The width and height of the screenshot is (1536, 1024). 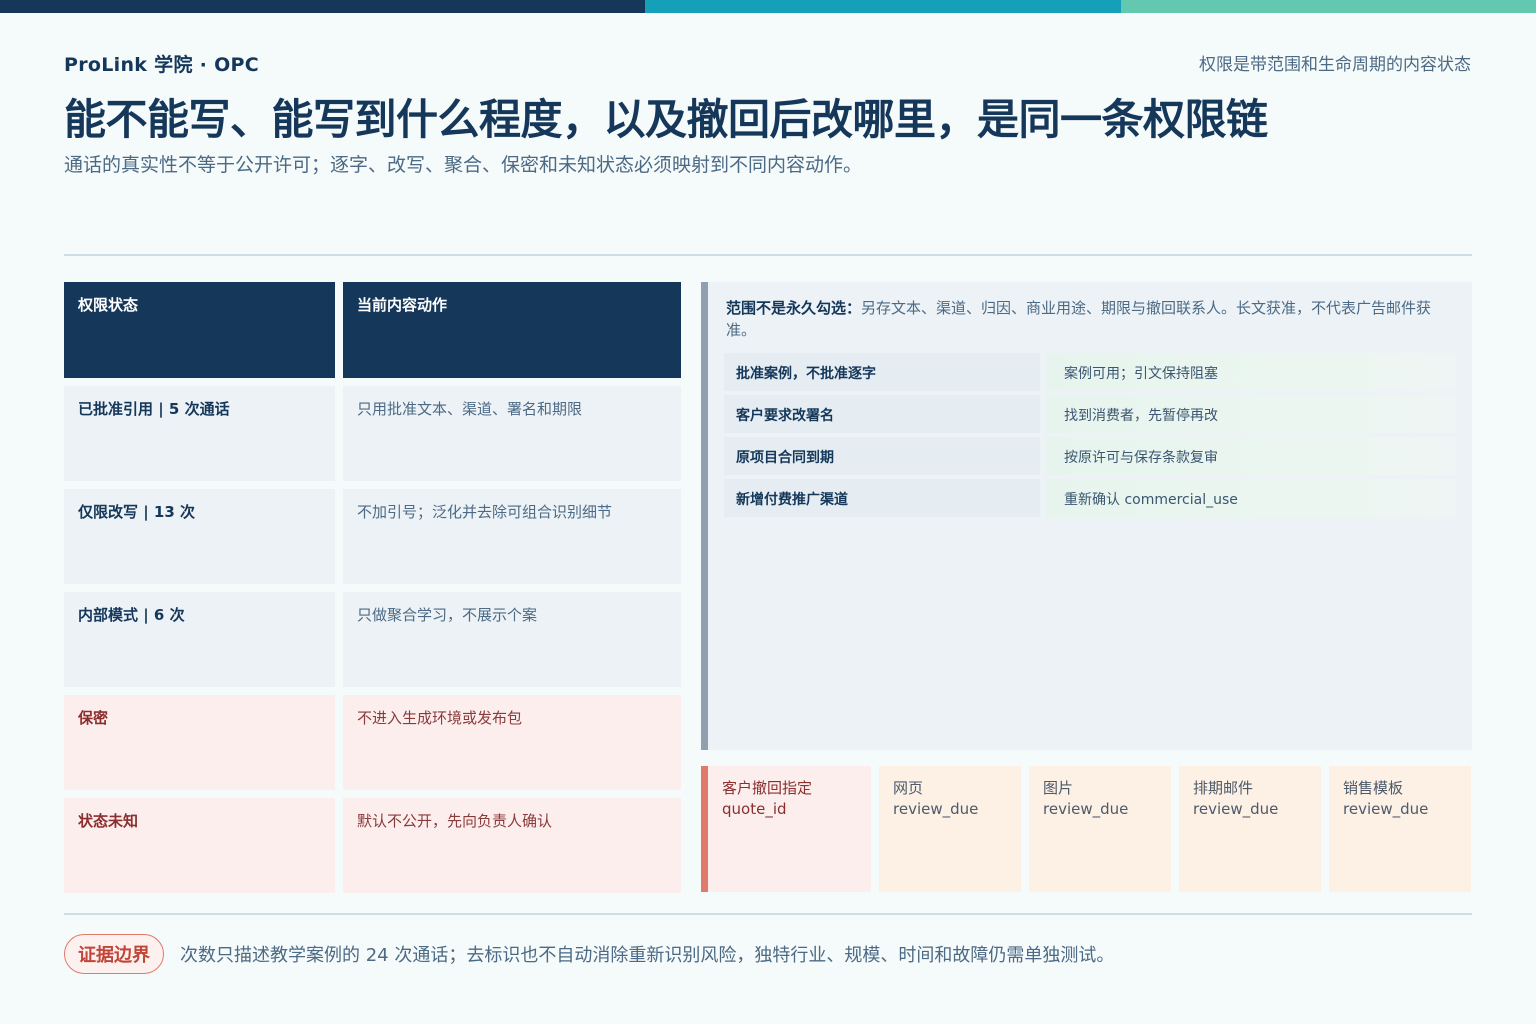 What do you see at coordinates (512, 433) in the screenshot?
I see `table-cell-action: 只用批准文本、渠道、署名和期限` at bounding box center [512, 433].